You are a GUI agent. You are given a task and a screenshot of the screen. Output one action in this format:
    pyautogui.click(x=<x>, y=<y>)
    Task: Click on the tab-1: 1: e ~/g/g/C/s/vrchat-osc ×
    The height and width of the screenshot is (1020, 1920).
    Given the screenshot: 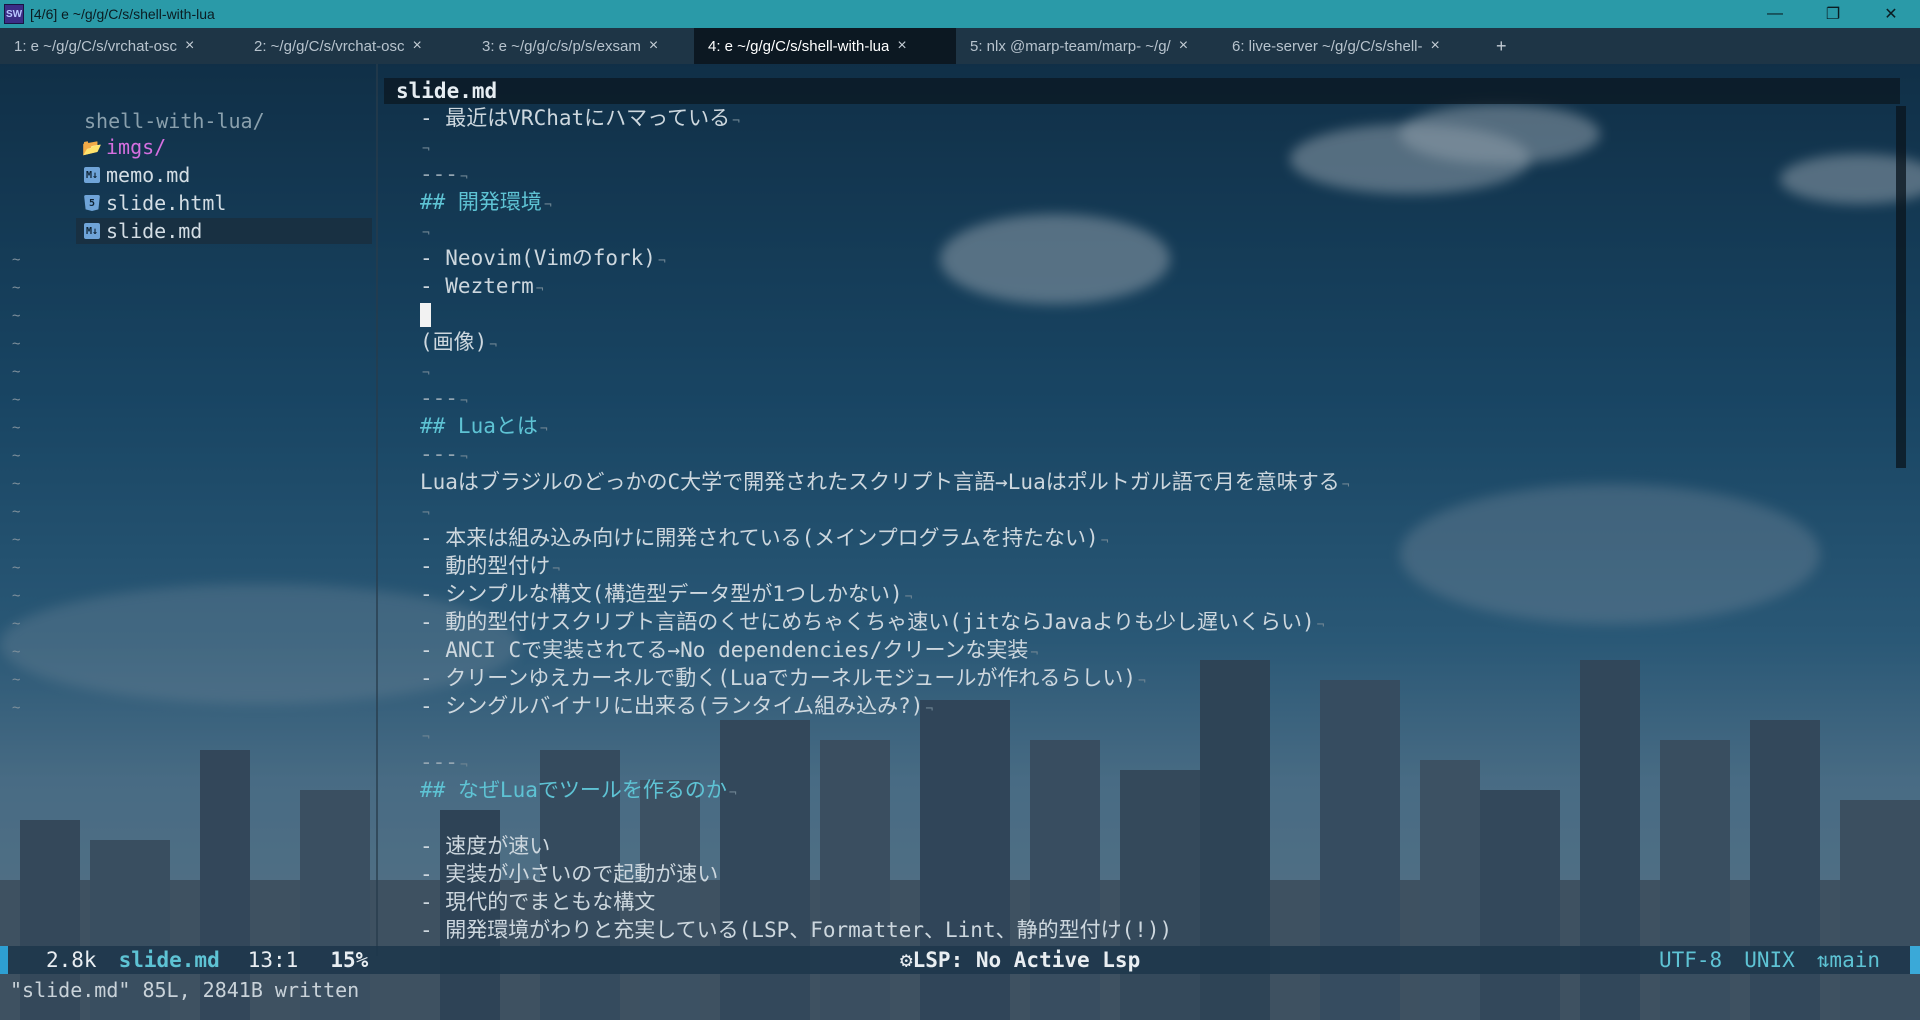 What is the action you would take?
    pyautogui.click(x=120, y=46)
    